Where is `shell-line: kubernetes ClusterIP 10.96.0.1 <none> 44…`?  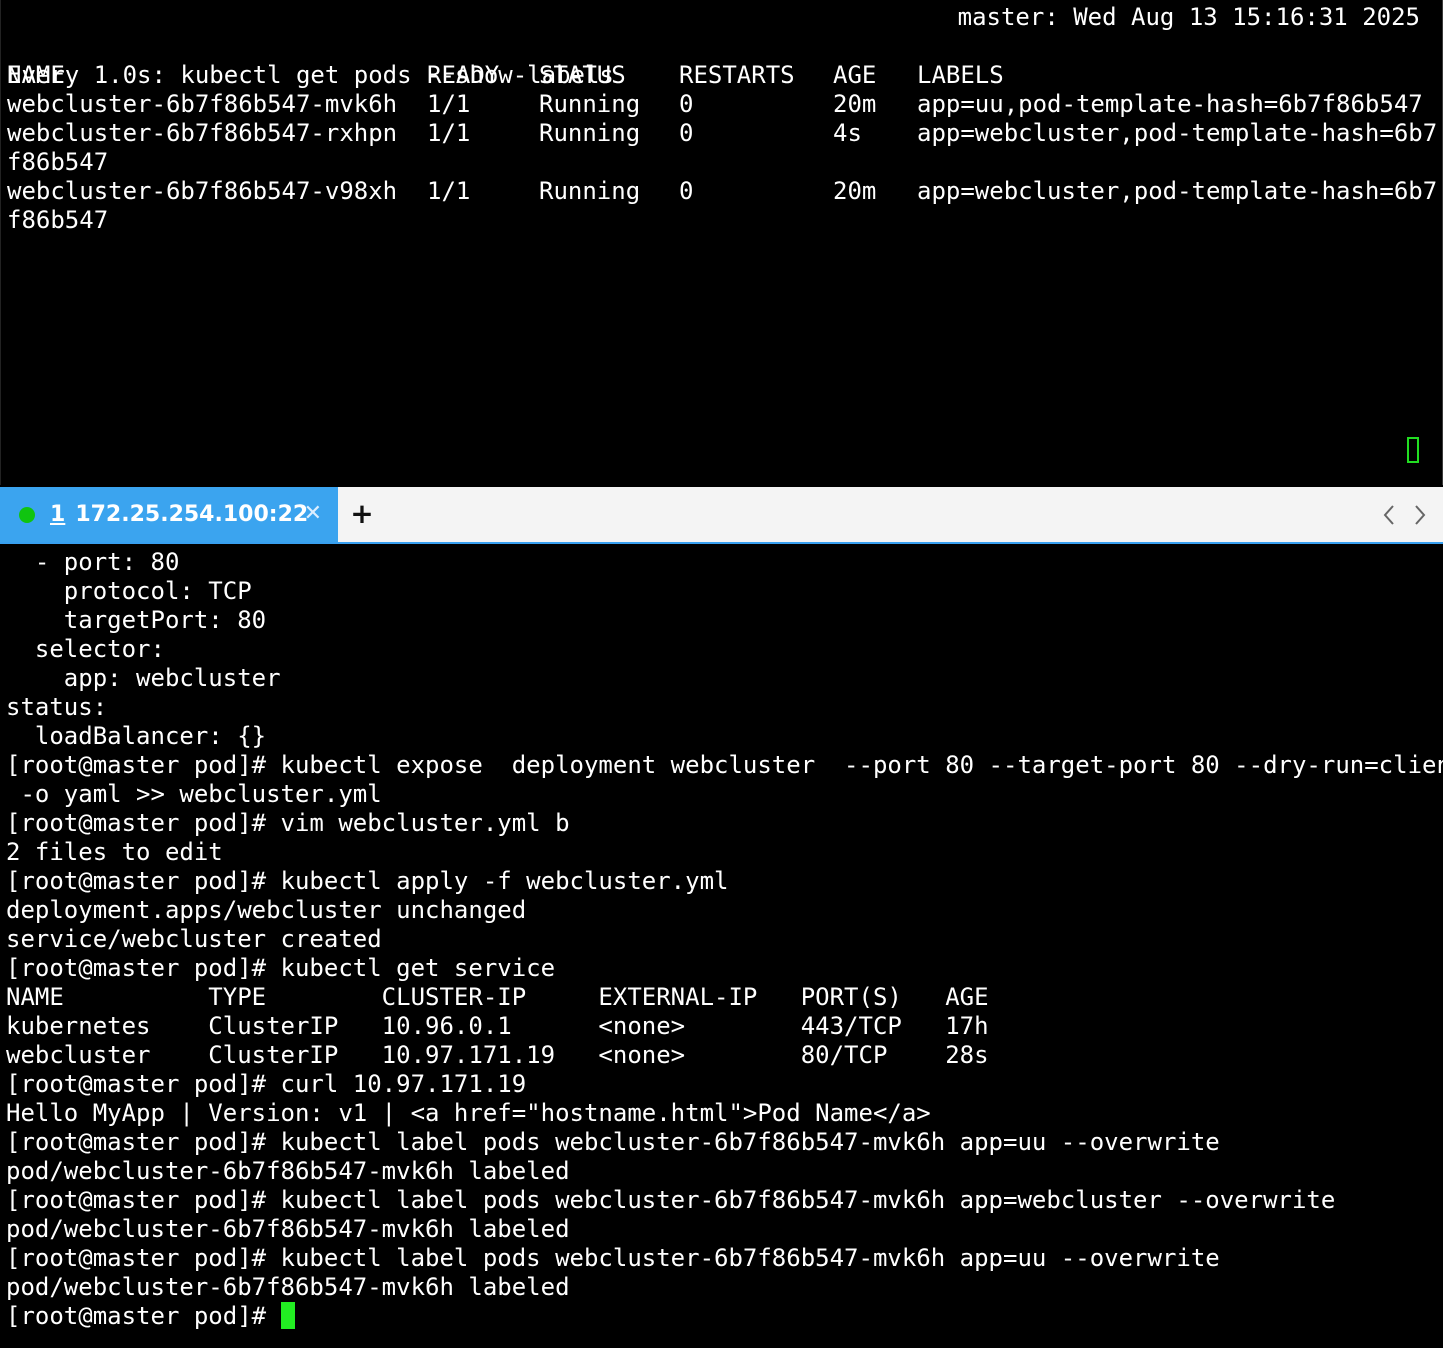 shell-line: kubernetes ClusterIP 10.96.0.1 <none> 44… is located at coordinates (497, 1026).